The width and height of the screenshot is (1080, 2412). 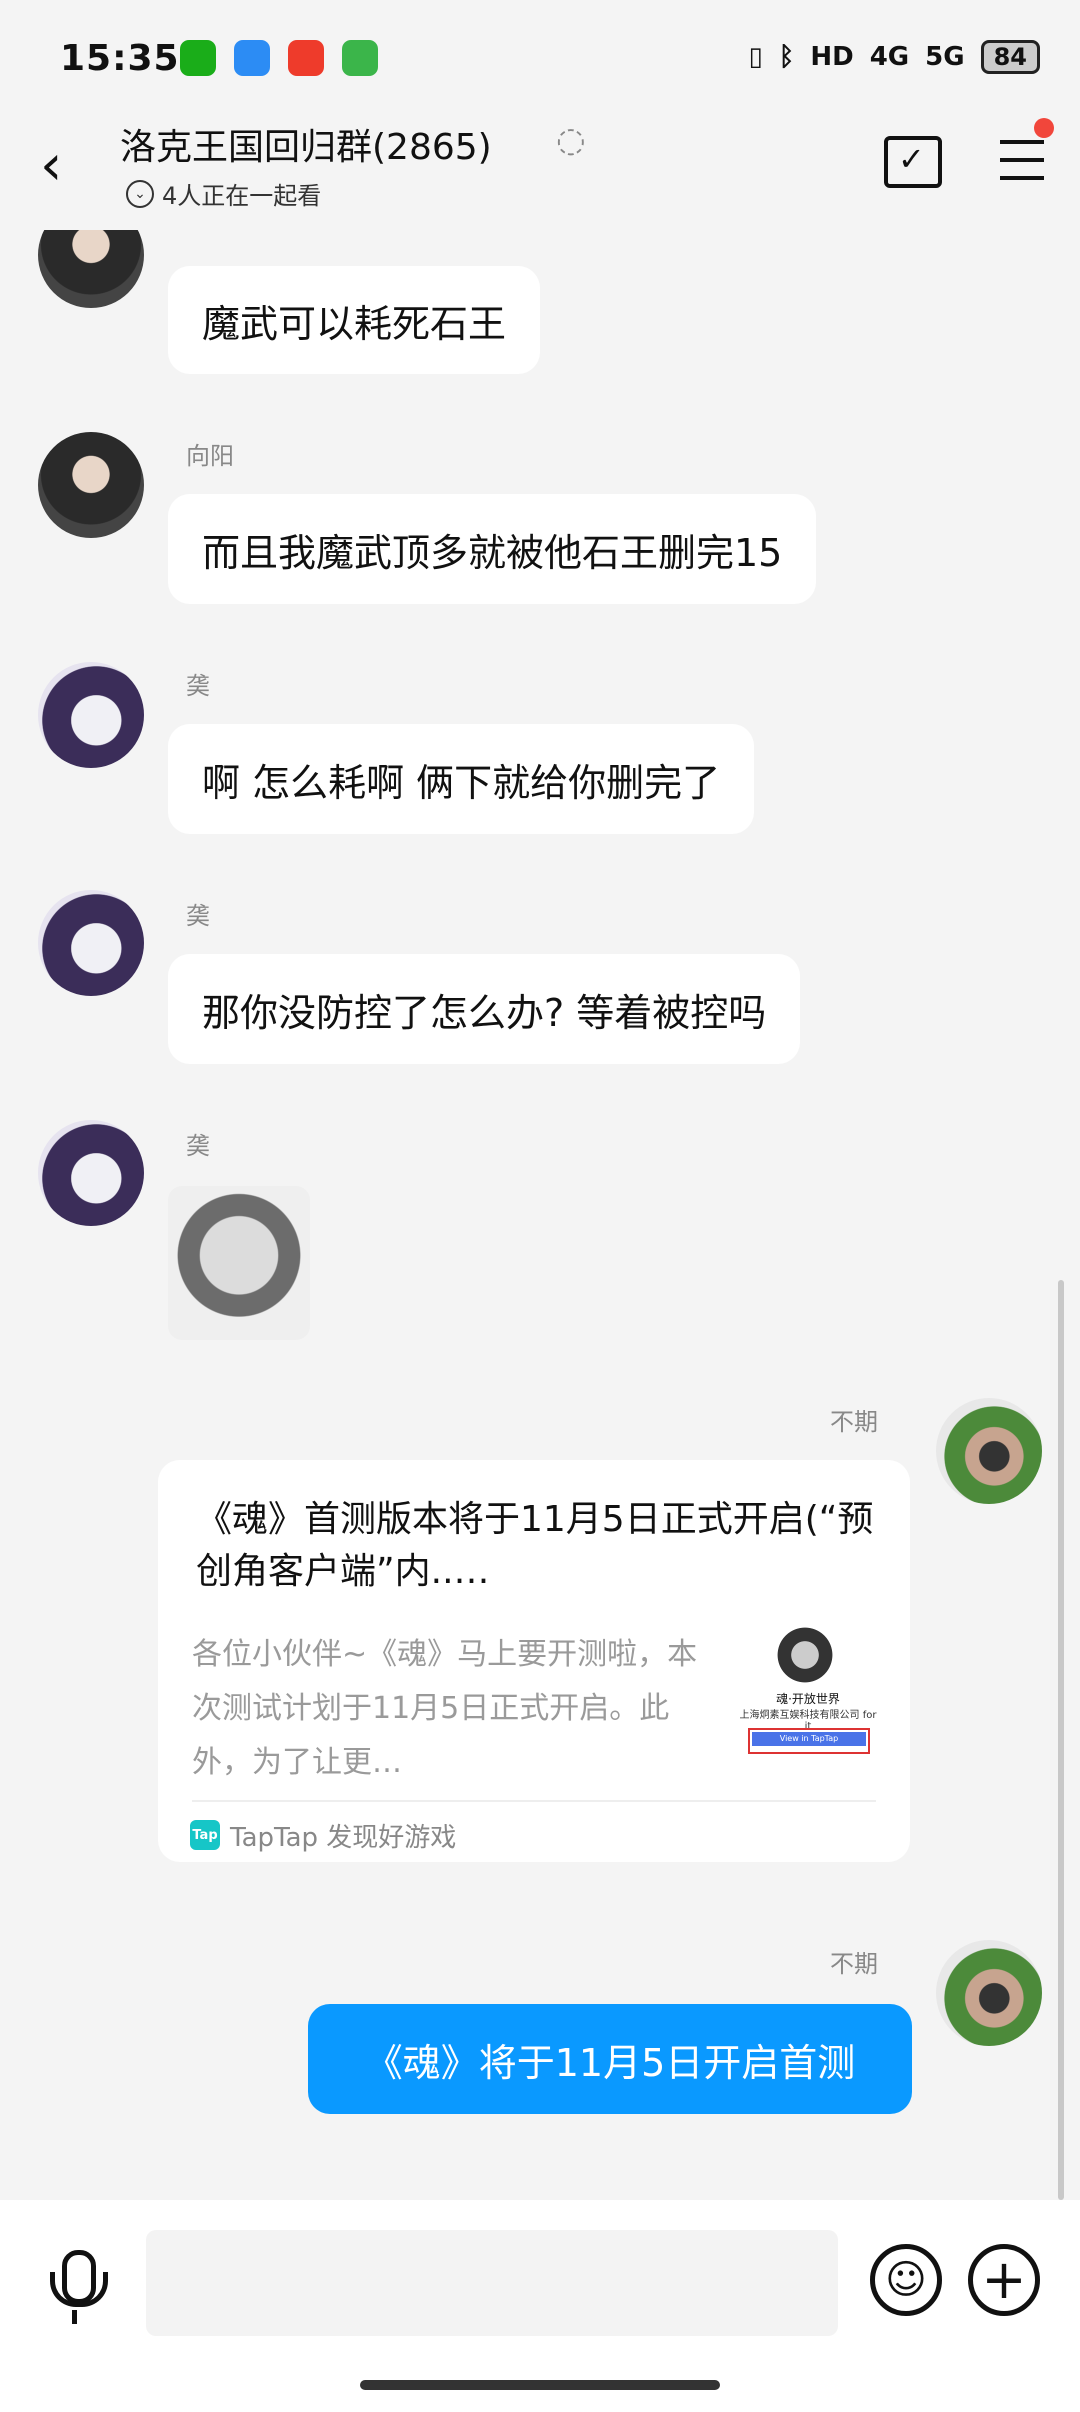 I want to click on taobao-icon, so click(x=306, y=58).